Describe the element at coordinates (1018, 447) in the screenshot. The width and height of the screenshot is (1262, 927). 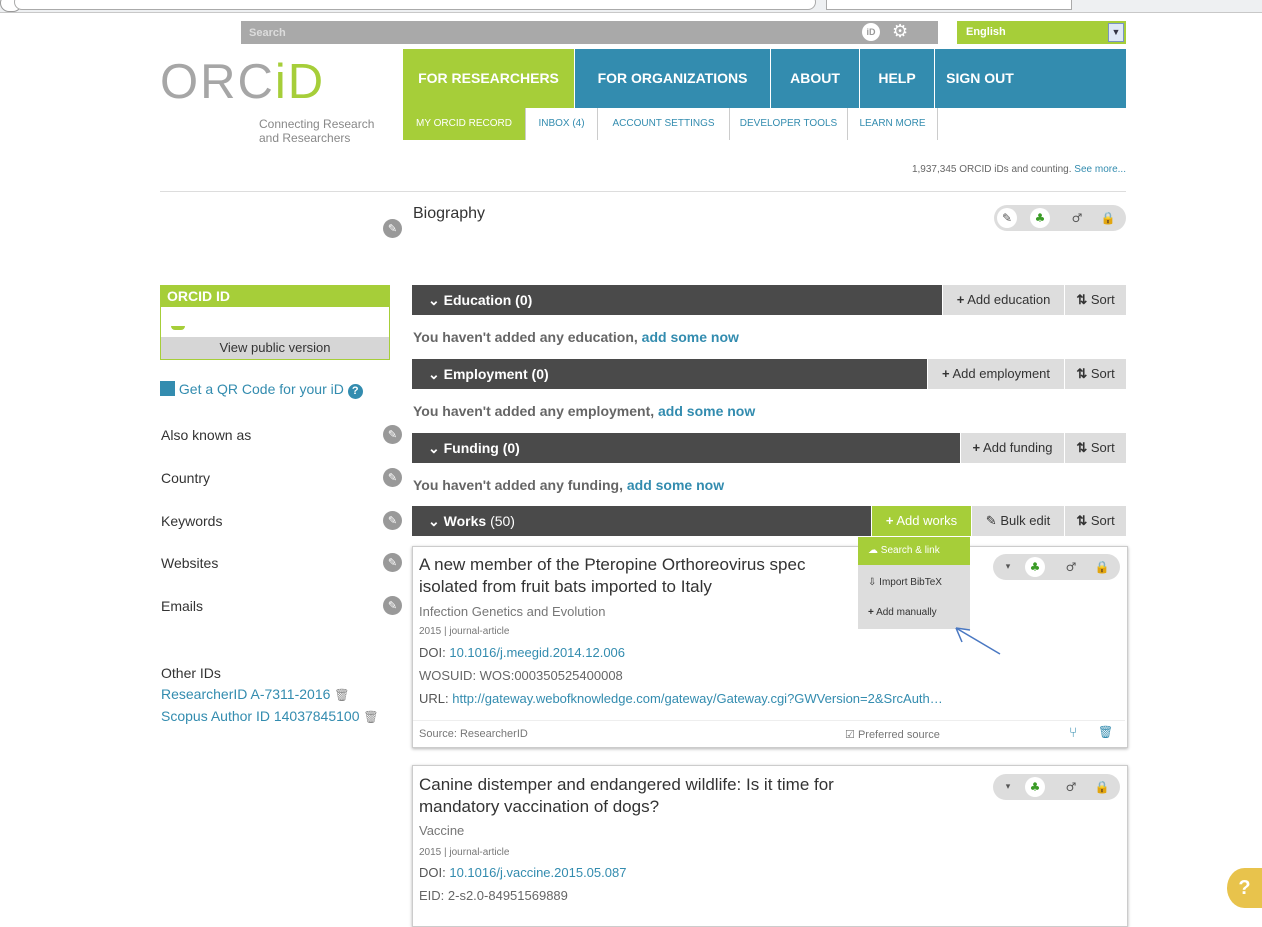
I see `add-funding-label: Add funding` at that location.